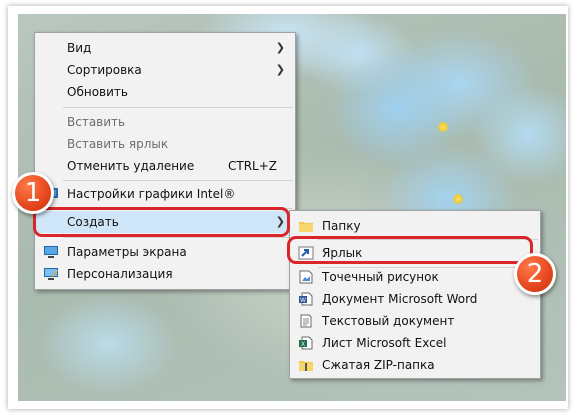 This screenshot has height=415, width=575. I want to click on menu-item-label: Персонализация, so click(120, 274).